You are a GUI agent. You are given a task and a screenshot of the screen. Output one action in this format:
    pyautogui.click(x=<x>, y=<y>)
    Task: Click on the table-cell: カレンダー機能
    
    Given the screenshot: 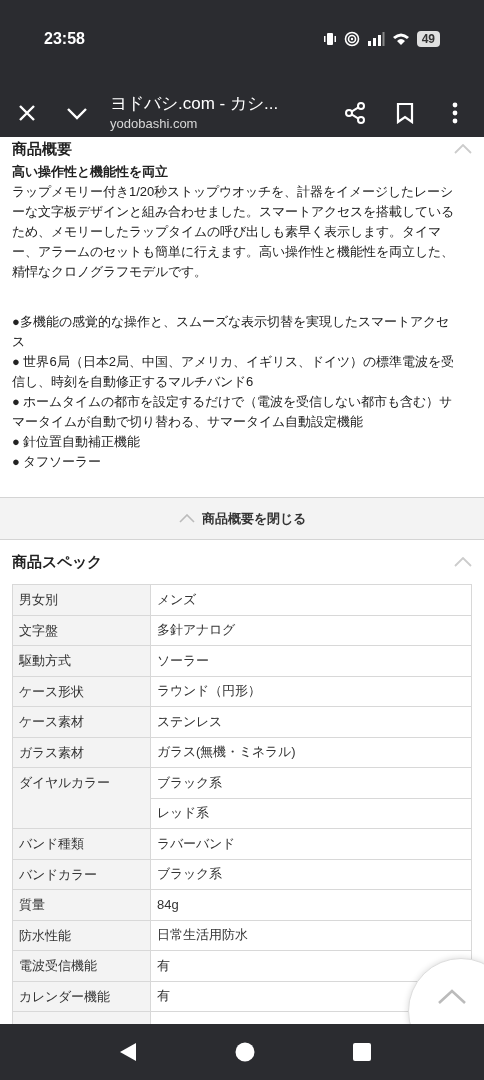 What is the action you would take?
    pyautogui.click(x=81, y=996)
    